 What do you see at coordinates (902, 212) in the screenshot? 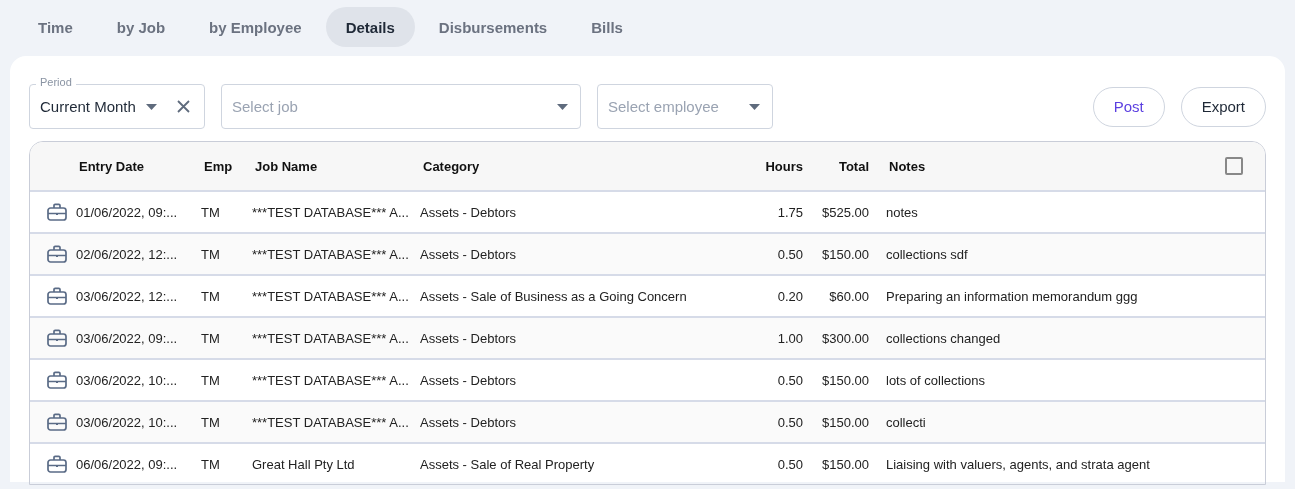
I see `table-cell-text: notes` at bounding box center [902, 212].